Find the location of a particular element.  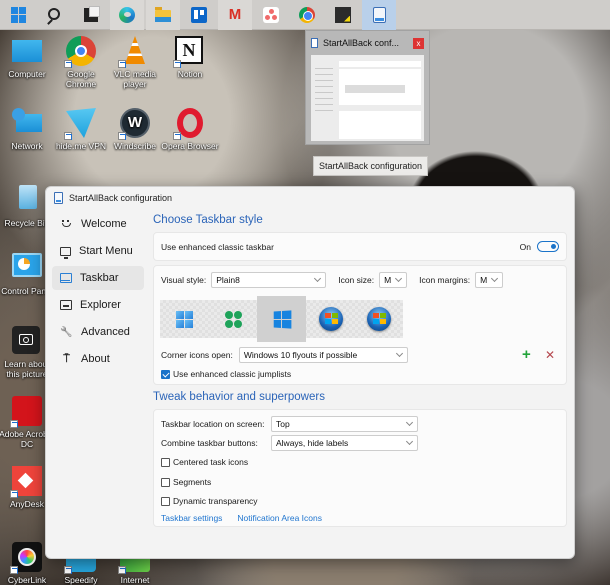

edge-button is located at coordinates (127, 15).